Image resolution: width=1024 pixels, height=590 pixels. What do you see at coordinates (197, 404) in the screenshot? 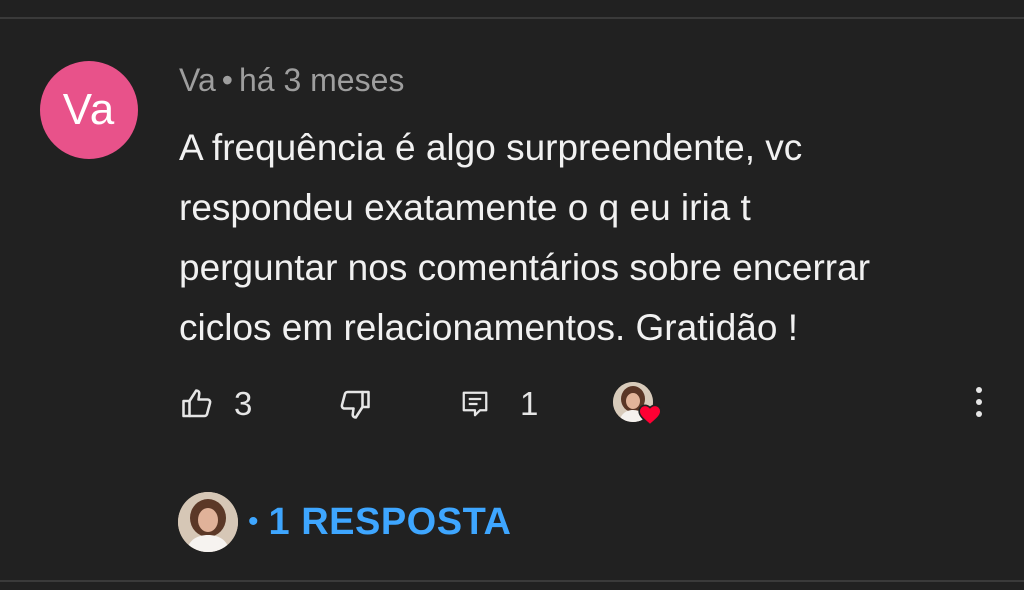
I see `thumbs-up-icon` at bounding box center [197, 404].